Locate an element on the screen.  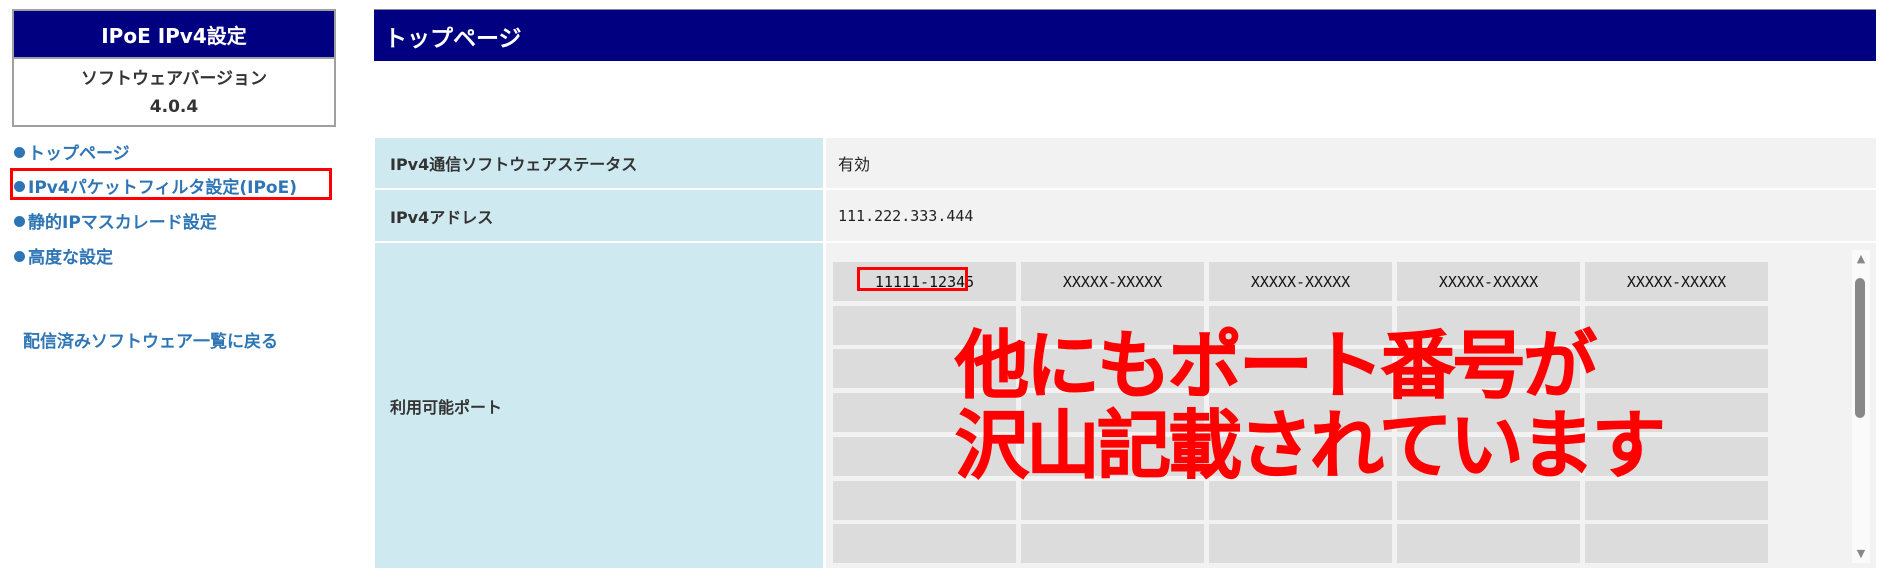
back-to-software-list-link: 配信済みソフトウェア一覧に戻る is located at coordinates (150, 339).